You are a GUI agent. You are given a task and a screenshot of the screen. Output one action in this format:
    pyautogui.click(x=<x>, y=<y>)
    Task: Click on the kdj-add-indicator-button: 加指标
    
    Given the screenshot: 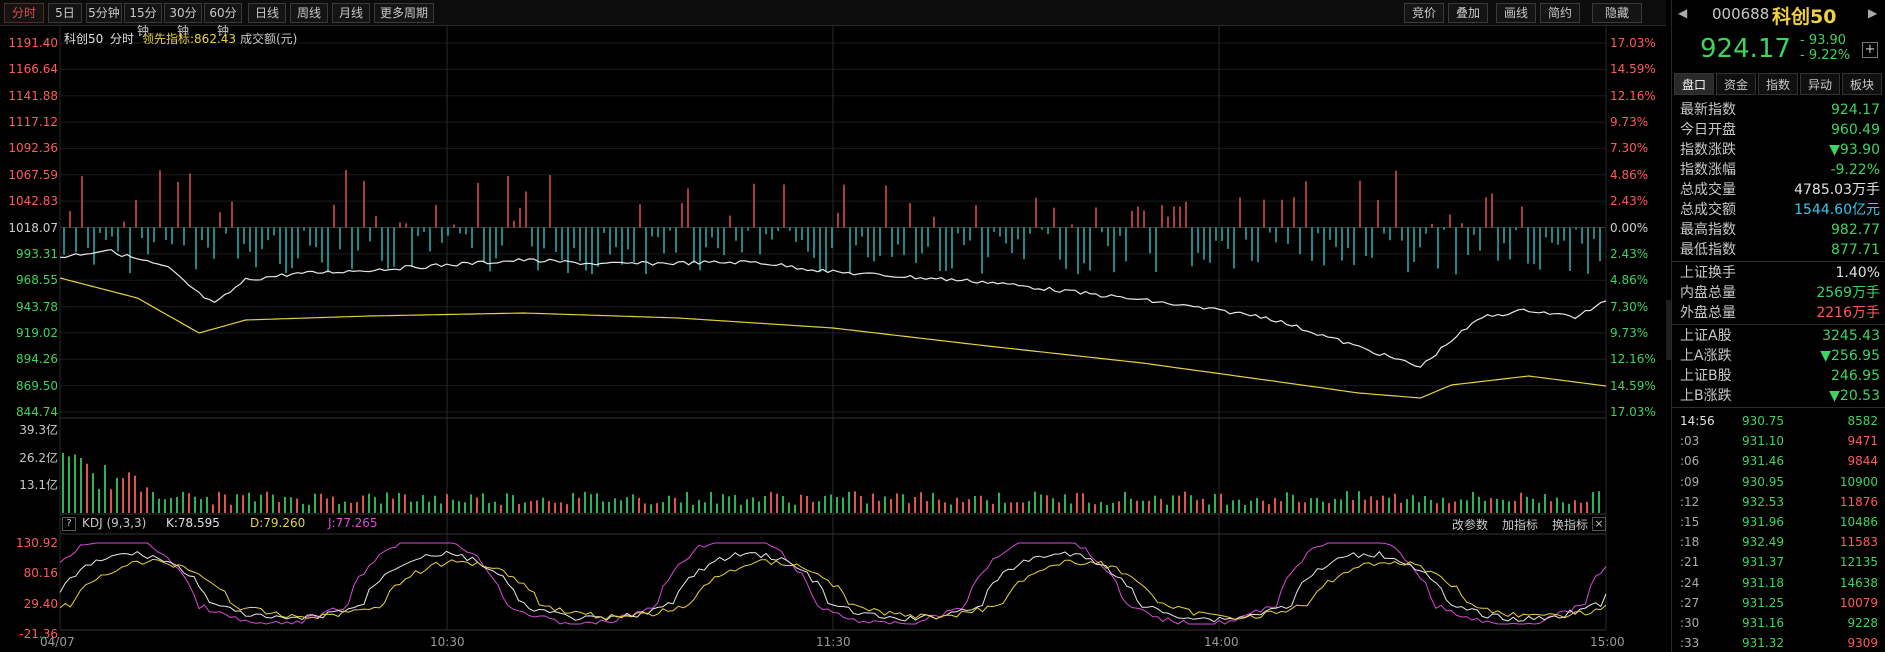 What is the action you would take?
    pyautogui.click(x=1520, y=524)
    